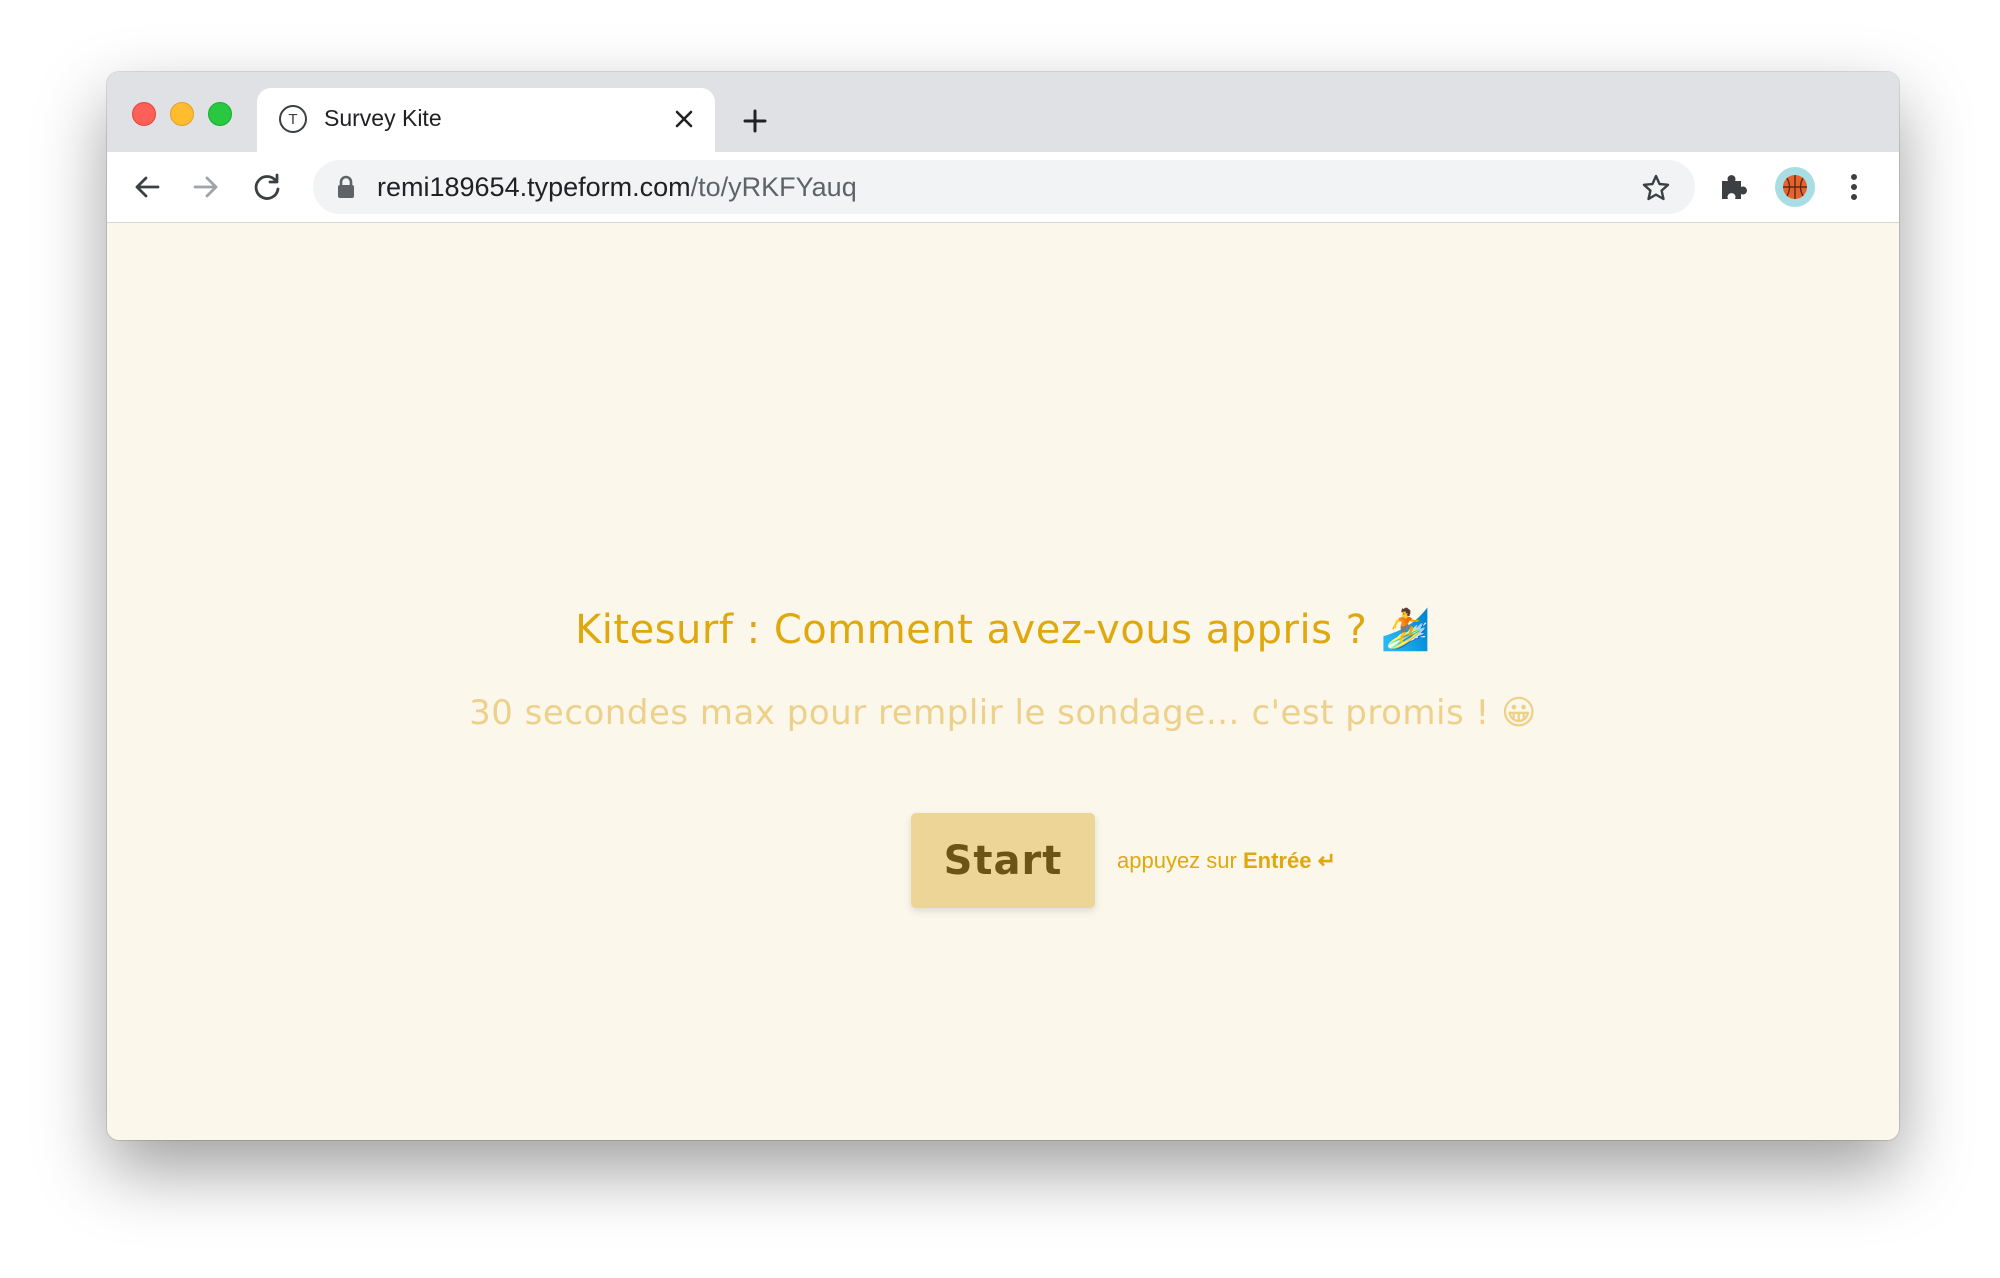  What do you see at coordinates (182, 114) in the screenshot?
I see `minimize-window-button` at bounding box center [182, 114].